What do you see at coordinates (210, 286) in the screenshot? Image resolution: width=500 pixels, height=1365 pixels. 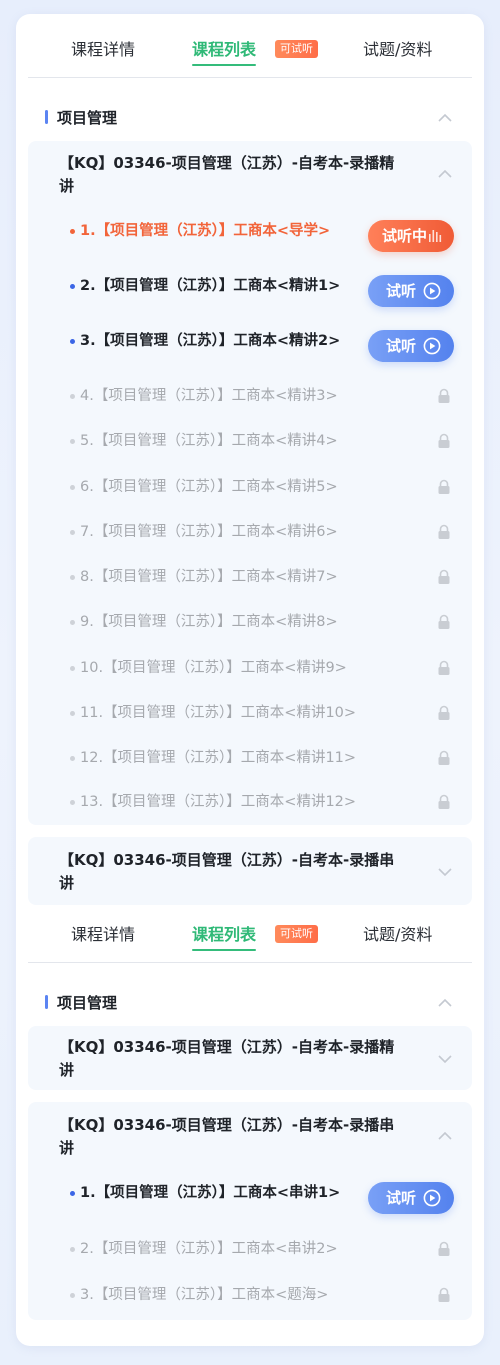 I see `lesson-item: 2.【项目管理（江苏）】工商本<精讲1>` at bounding box center [210, 286].